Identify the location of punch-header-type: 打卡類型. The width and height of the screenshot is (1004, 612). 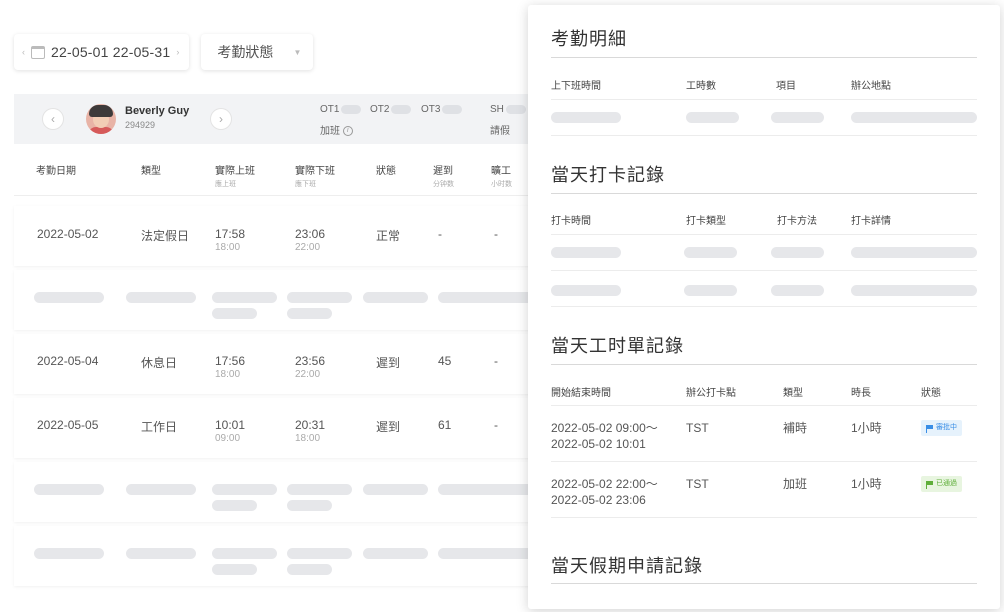
(706, 221).